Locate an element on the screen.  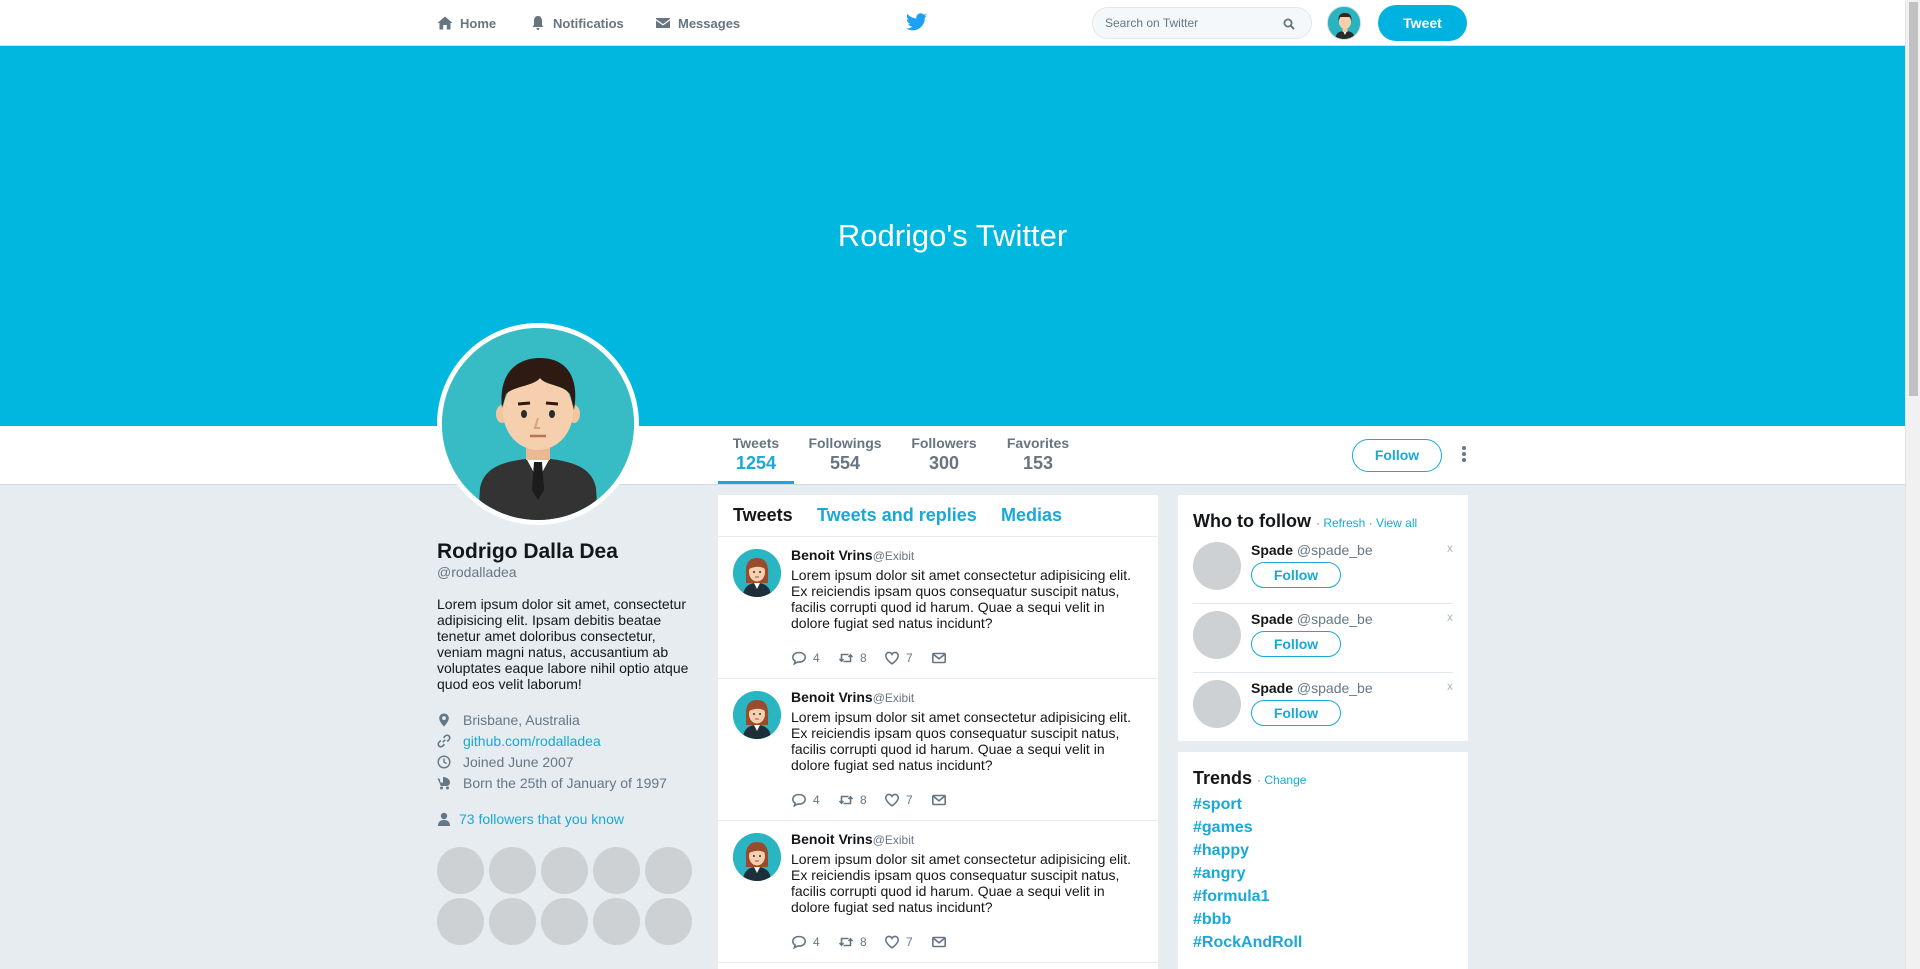
profile-name: Rodrigo Dalla Dea is located at coordinates (527, 551).